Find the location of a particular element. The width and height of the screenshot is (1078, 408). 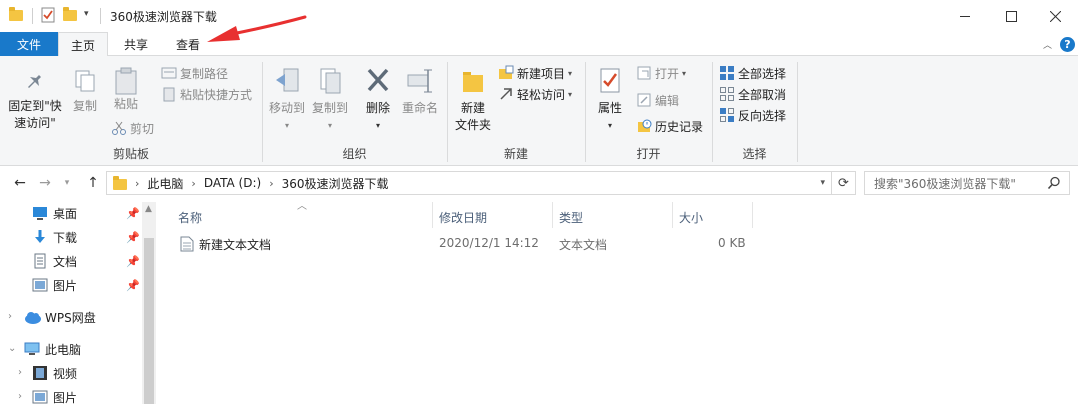

column-header-type: 类型 is located at coordinates (571, 217).